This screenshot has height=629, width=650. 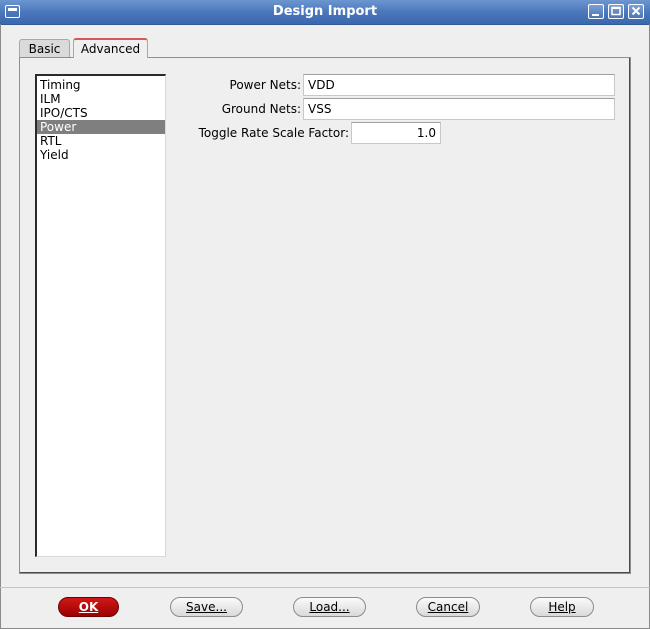 I want to click on power-nets-label: Power Nets:, so click(x=265, y=85).